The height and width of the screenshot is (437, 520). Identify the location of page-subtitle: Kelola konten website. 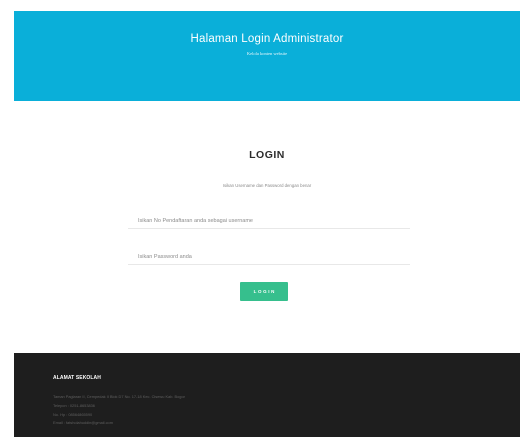
(267, 53).